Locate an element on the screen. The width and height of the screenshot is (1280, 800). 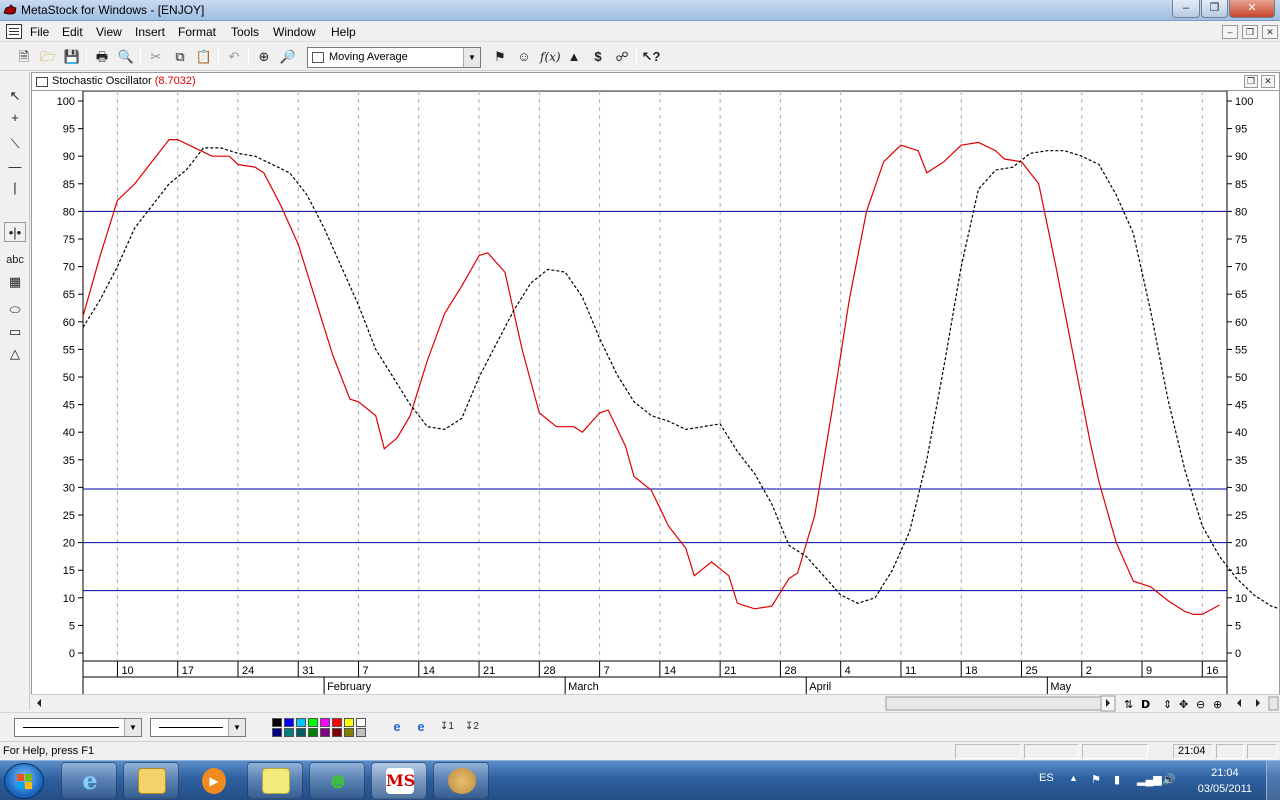
metastock-taskbar-button: MS is located at coordinates (399, 780).